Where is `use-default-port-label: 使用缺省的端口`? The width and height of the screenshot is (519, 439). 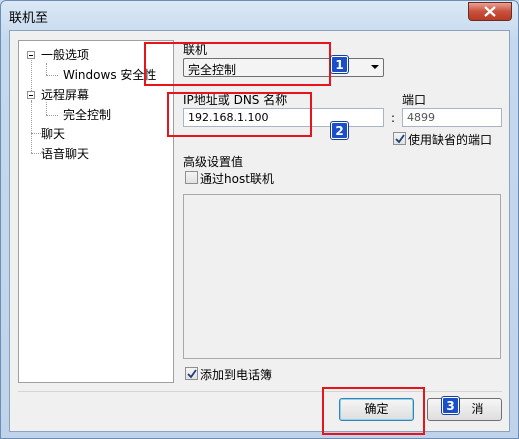
use-default-port-label: 使用缺省的端口 is located at coordinates (450, 140).